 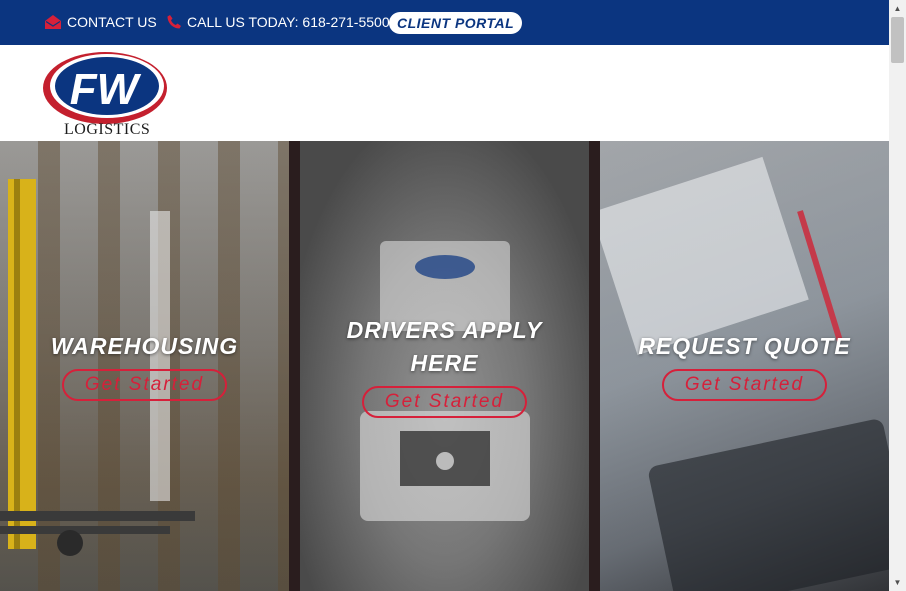 I want to click on scroll-up-arrow-icon: ▲, so click(x=897, y=8).